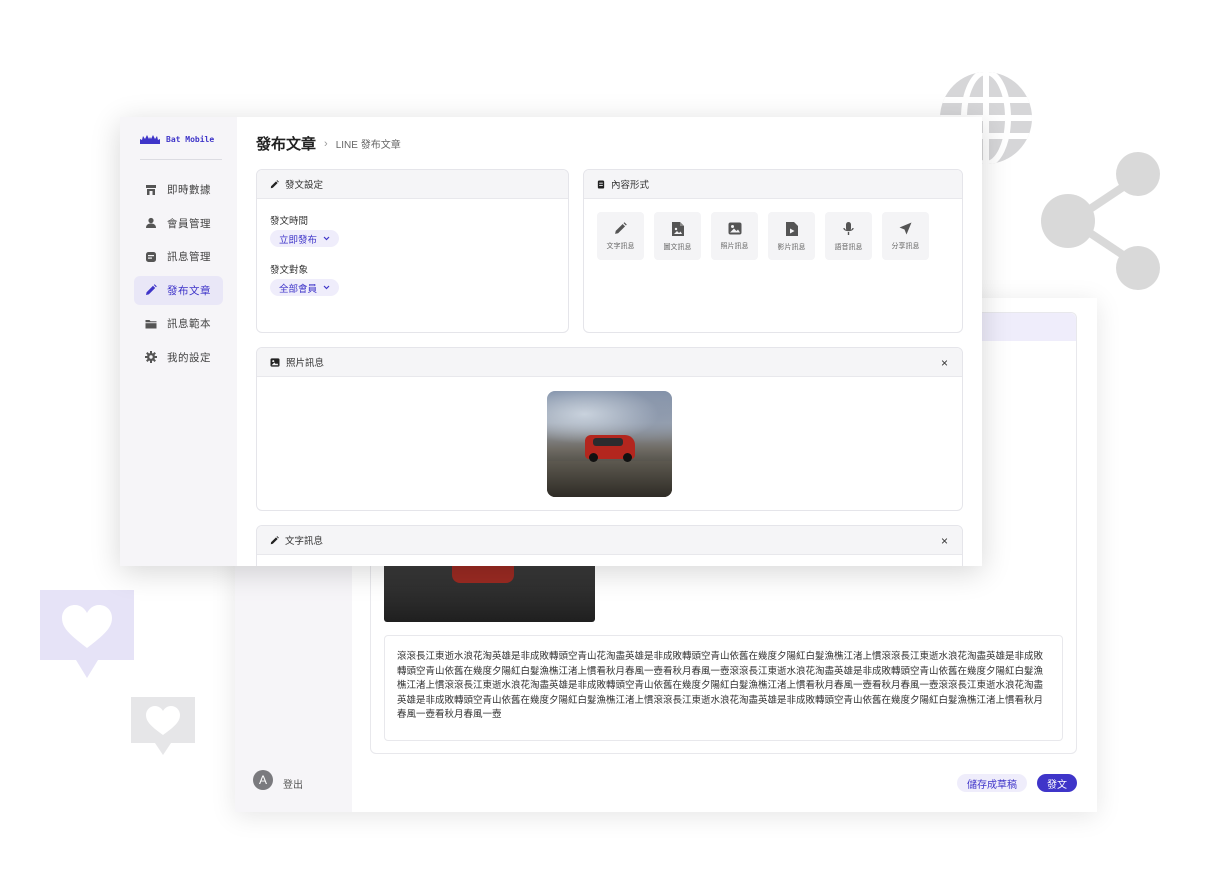 This screenshot has width=1216, height=888. What do you see at coordinates (151, 257) in the screenshot?
I see `message-icon` at bounding box center [151, 257].